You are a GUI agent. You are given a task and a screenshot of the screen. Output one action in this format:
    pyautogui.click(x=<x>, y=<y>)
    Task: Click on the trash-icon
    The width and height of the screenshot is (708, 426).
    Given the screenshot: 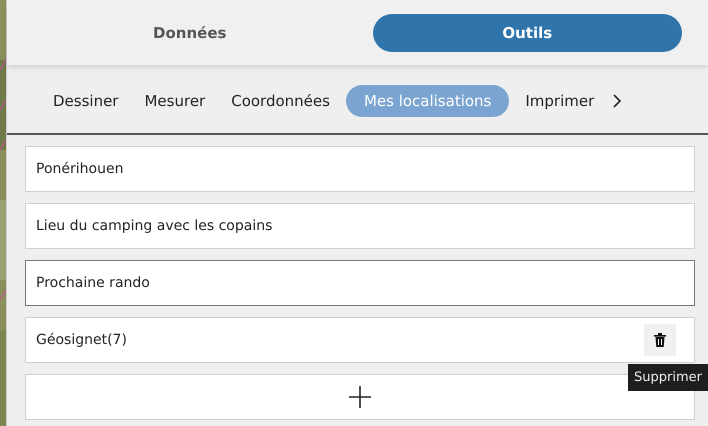 What is the action you would take?
    pyautogui.click(x=660, y=340)
    